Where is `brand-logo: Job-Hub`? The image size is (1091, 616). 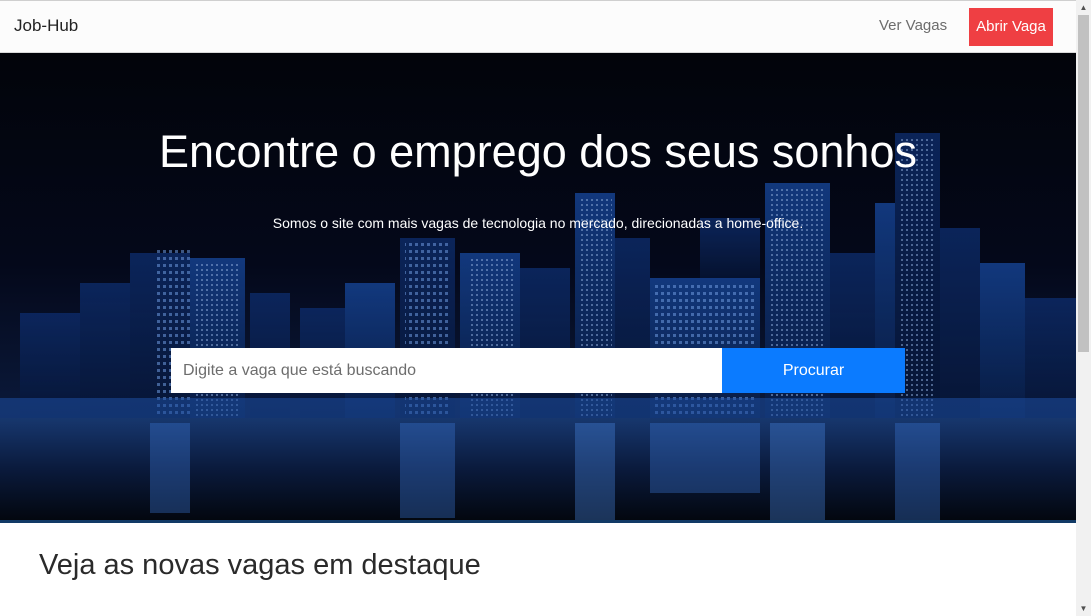
brand-logo: Job-Hub is located at coordinates (46, 26).